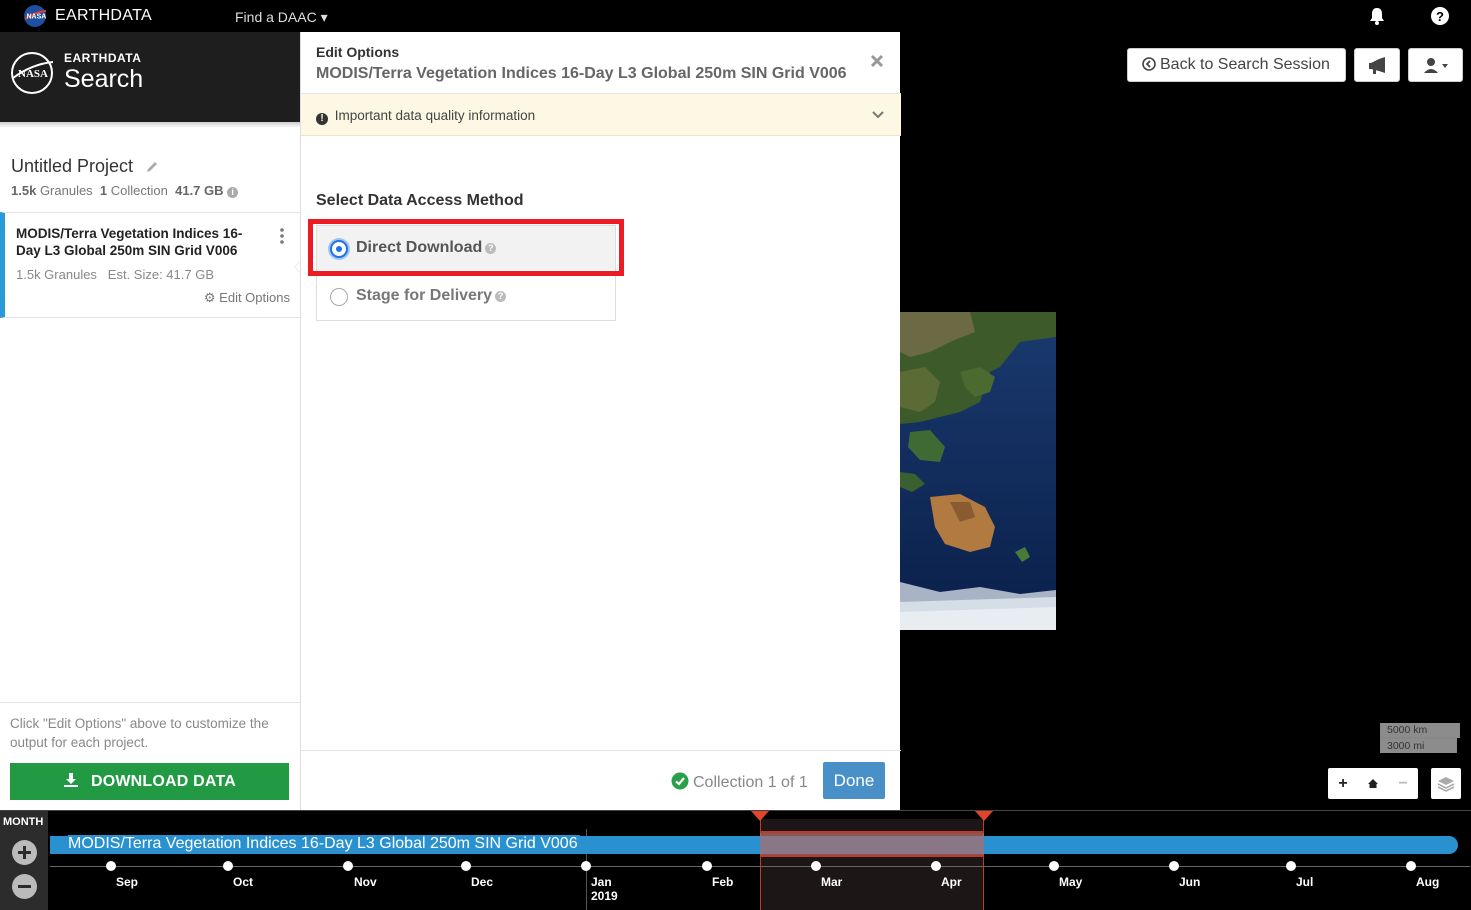  Describe the element at coordinates (103, 16) in the screenshot. I see `earthdata-brand: EARTHDATA` at that location.